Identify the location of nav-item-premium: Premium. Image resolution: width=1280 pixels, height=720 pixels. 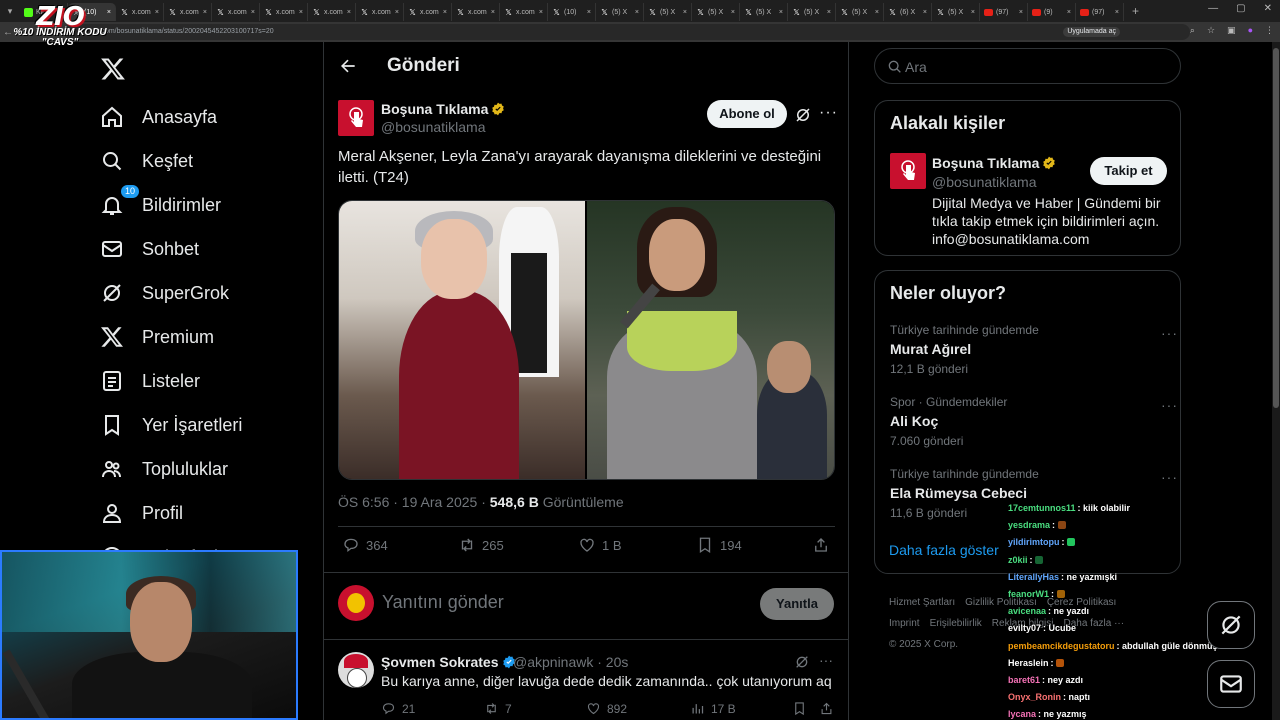
(157, 337).